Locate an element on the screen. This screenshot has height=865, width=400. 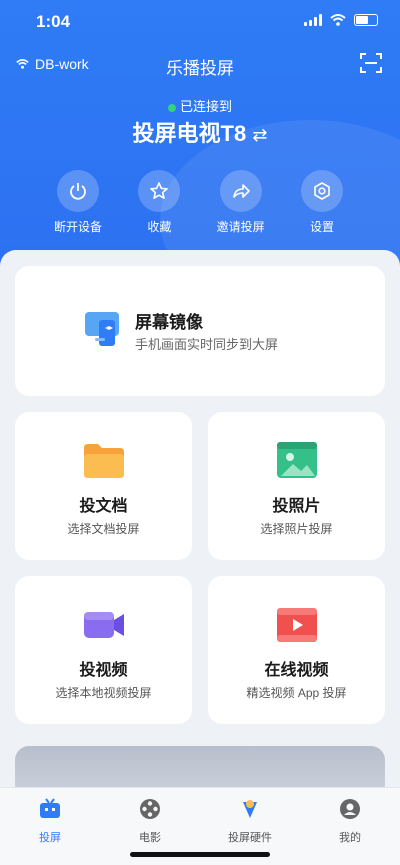
connection-status: 已连接到 is located at coordinates (200, 105).